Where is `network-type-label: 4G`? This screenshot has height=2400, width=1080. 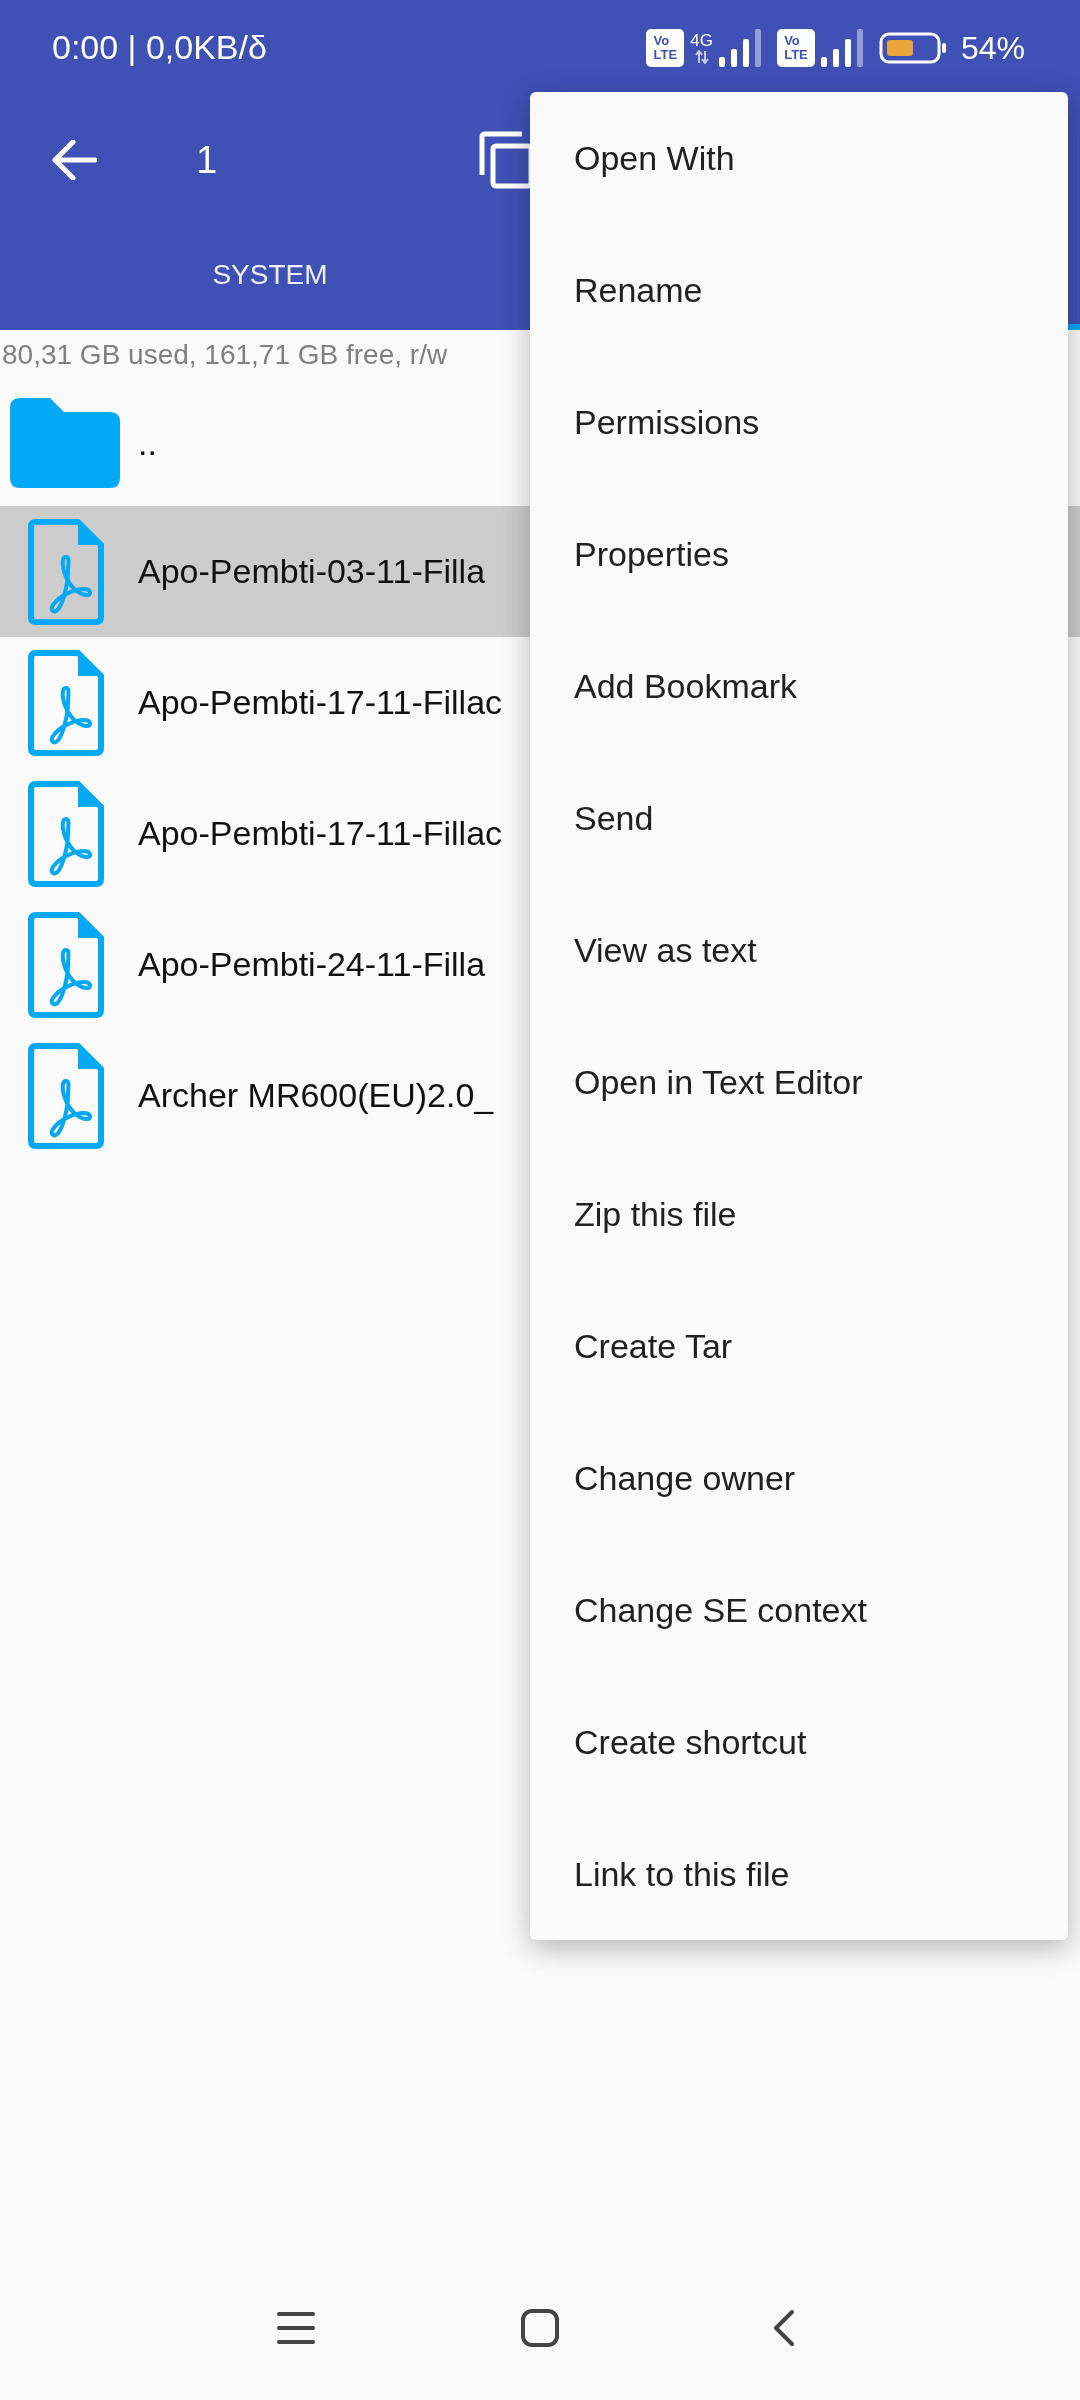 network-type-label: 4G is located at coordinates (701, 40).